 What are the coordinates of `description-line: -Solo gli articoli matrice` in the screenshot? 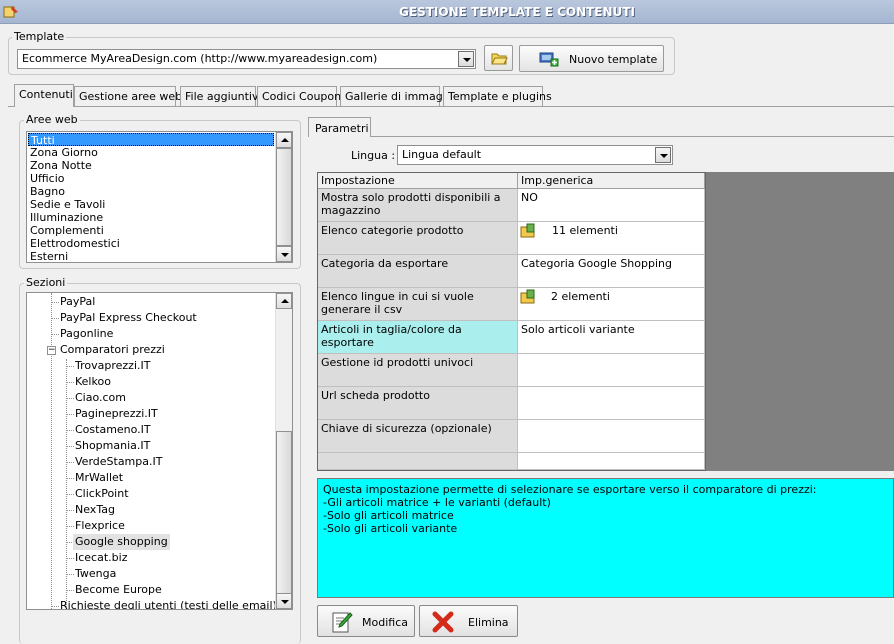 It's located at (388, 515).